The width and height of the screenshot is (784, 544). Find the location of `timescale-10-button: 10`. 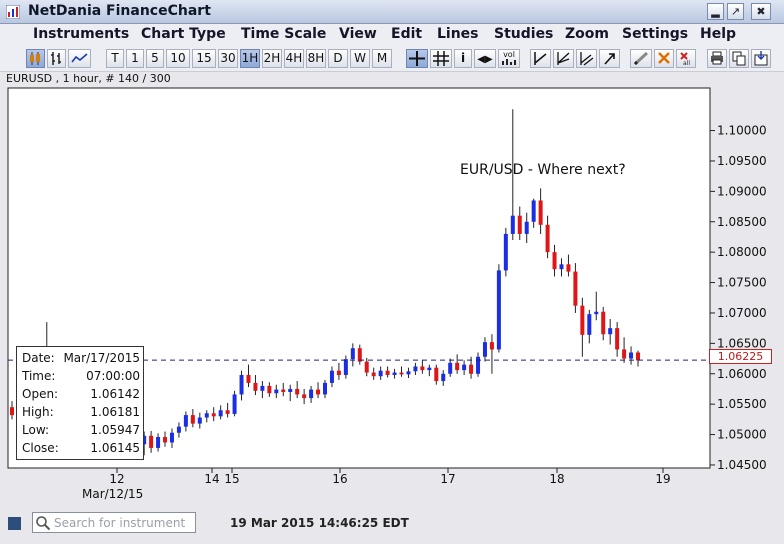

timescale-10-button: 10 is located at coordinates (178, 58).